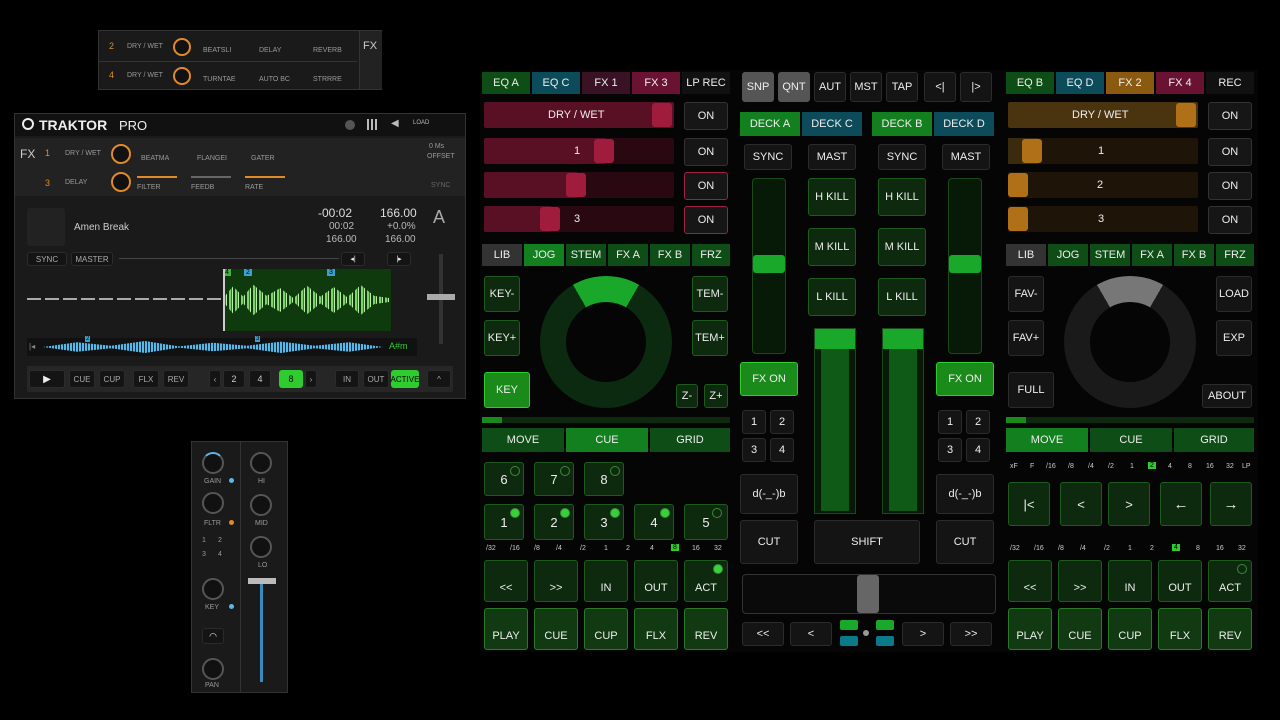 The height and width of the screenshot is (720, 1280). What do you see at coordinates (220, 540) in the screenshot?
I see `fx-assign-2: 2` at bounding box center [220, 540].